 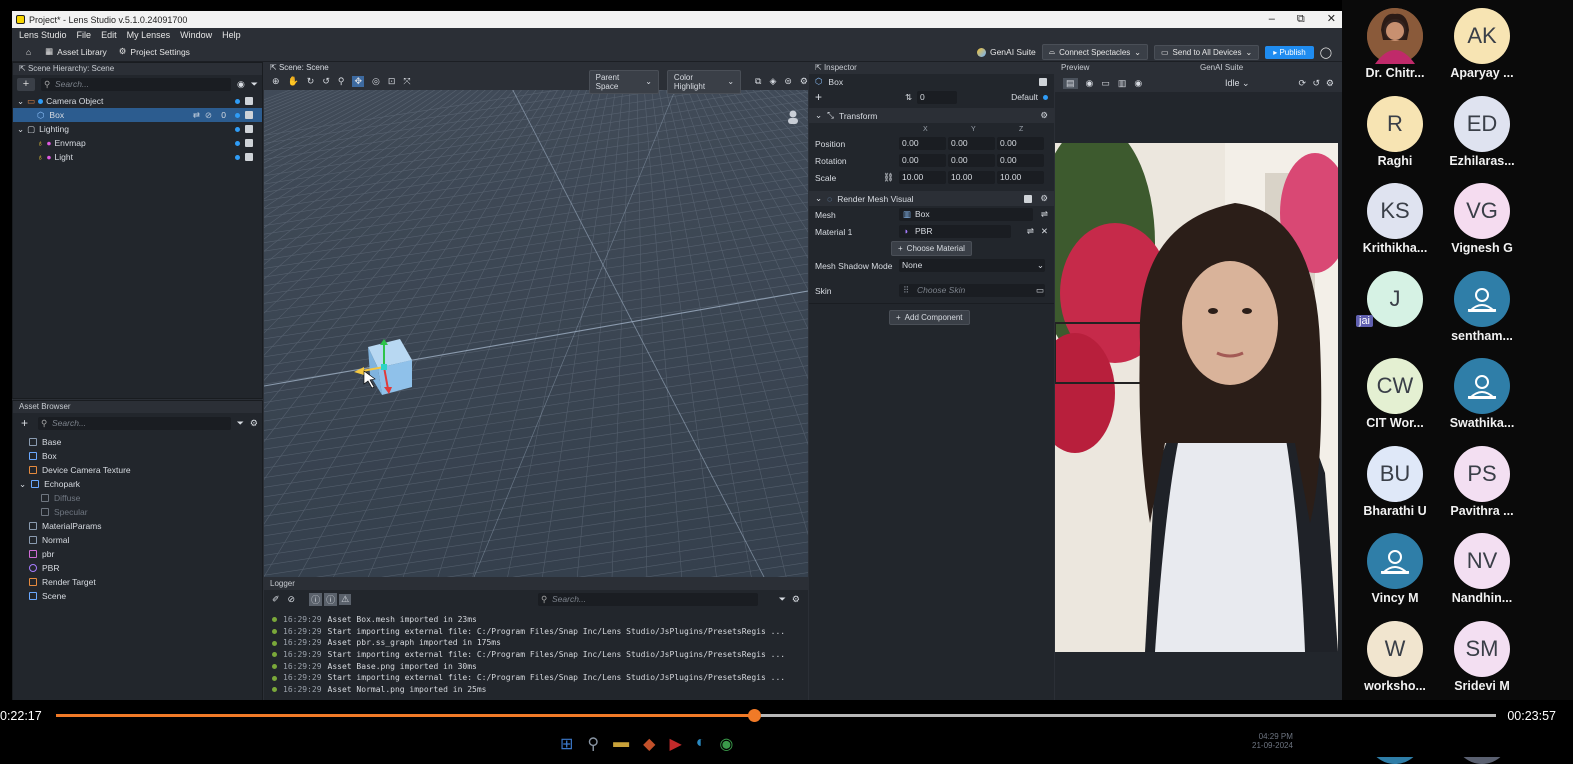 What do you see at coordinates (145, 442) in the screenshot?
I see `asset-item-base: Base` at bounding box center [145, 442].